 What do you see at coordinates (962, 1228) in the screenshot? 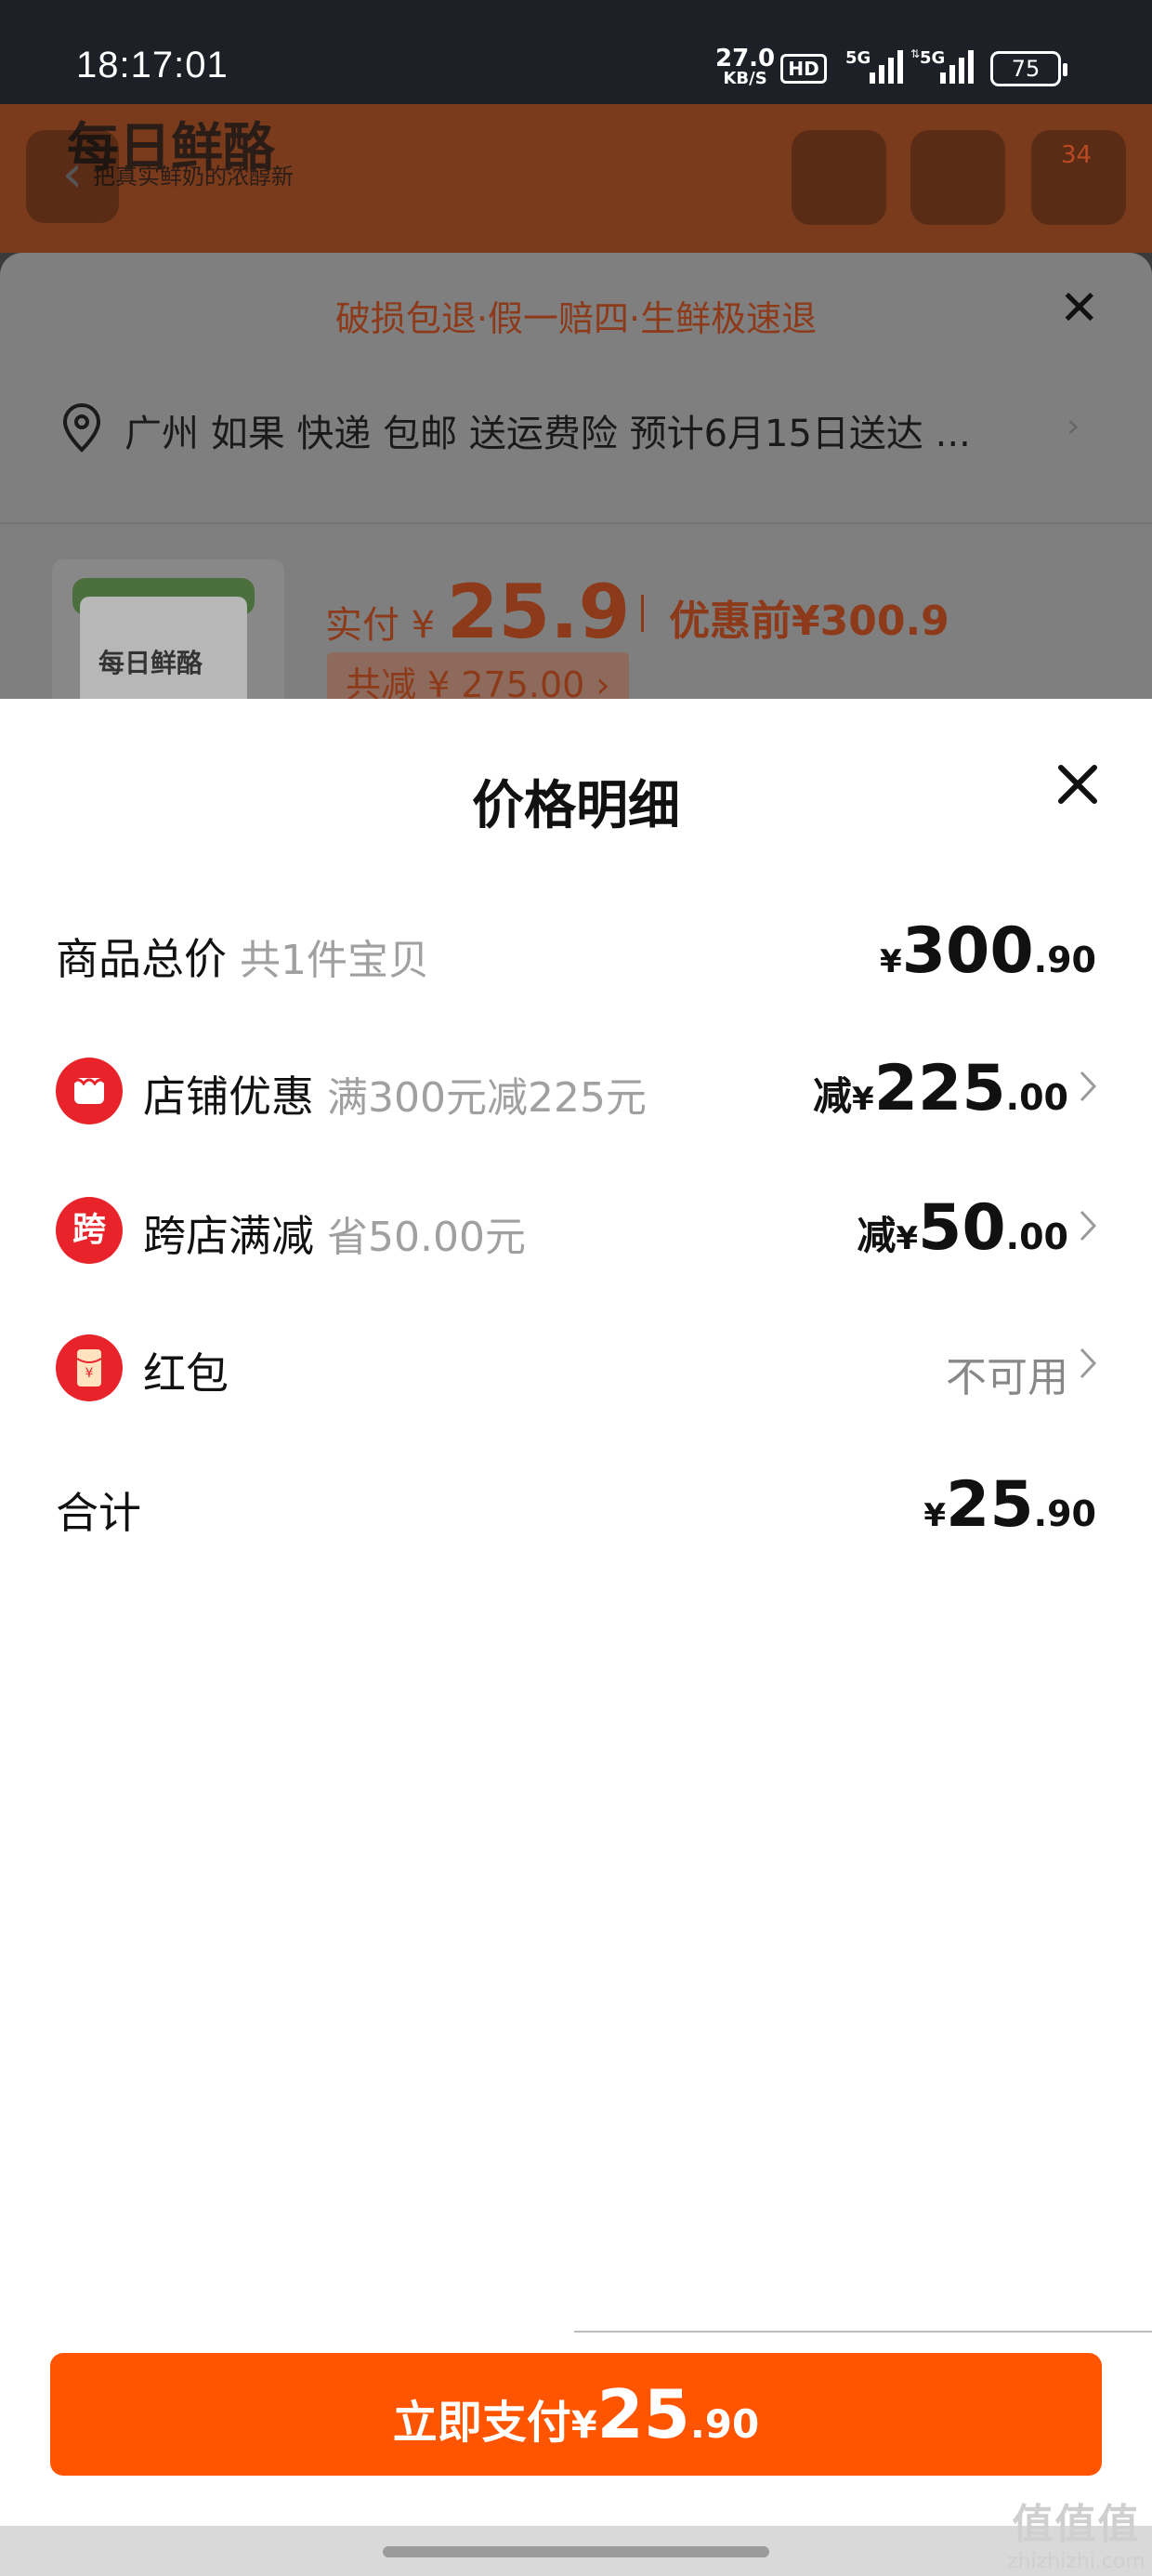
I see `row-amount: 减¥50.00` at bounding box center [962, 1228].